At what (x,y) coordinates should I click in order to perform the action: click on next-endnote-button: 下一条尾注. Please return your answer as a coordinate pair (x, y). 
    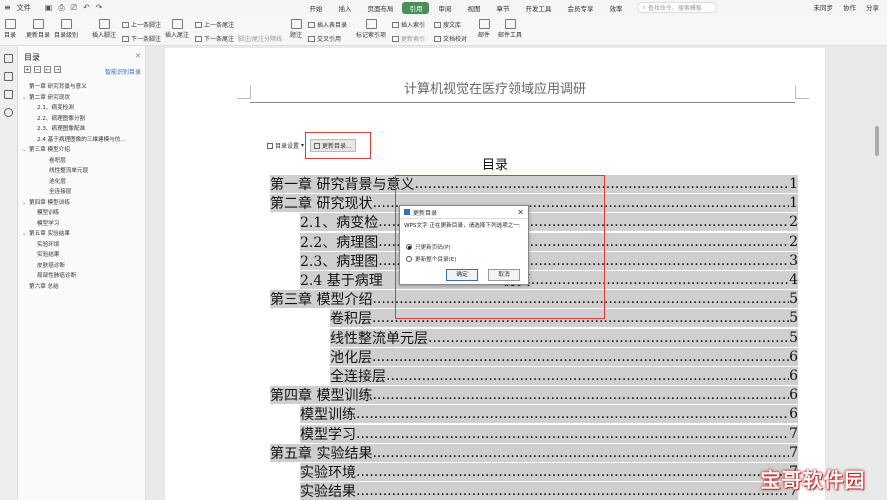
    Looking at the image, I should click on (214, 38).